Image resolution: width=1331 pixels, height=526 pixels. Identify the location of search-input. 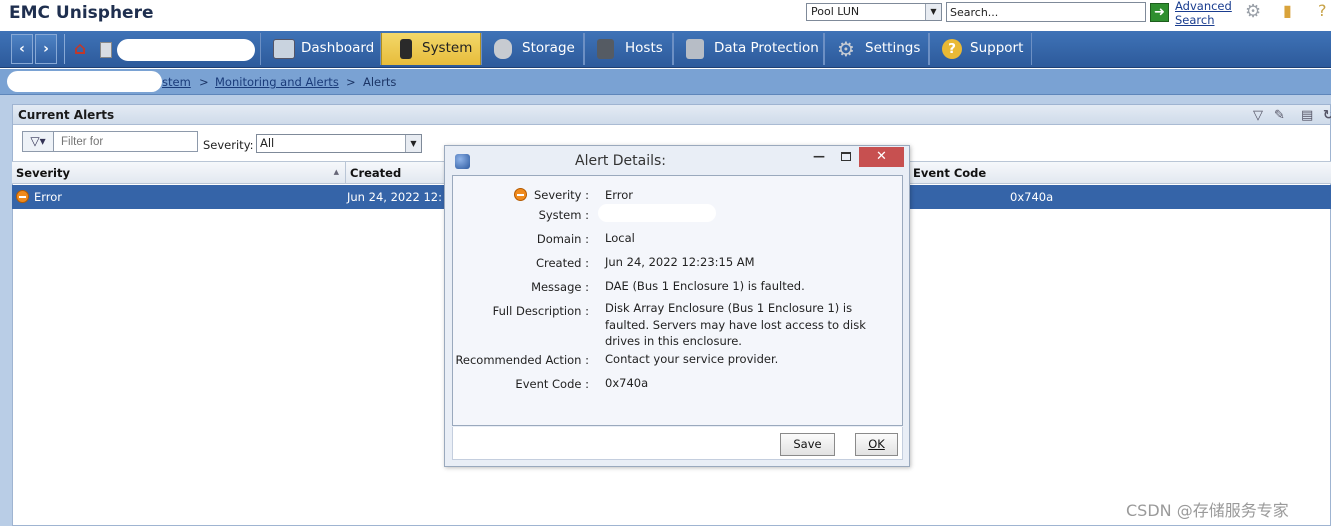
(1046, 12).